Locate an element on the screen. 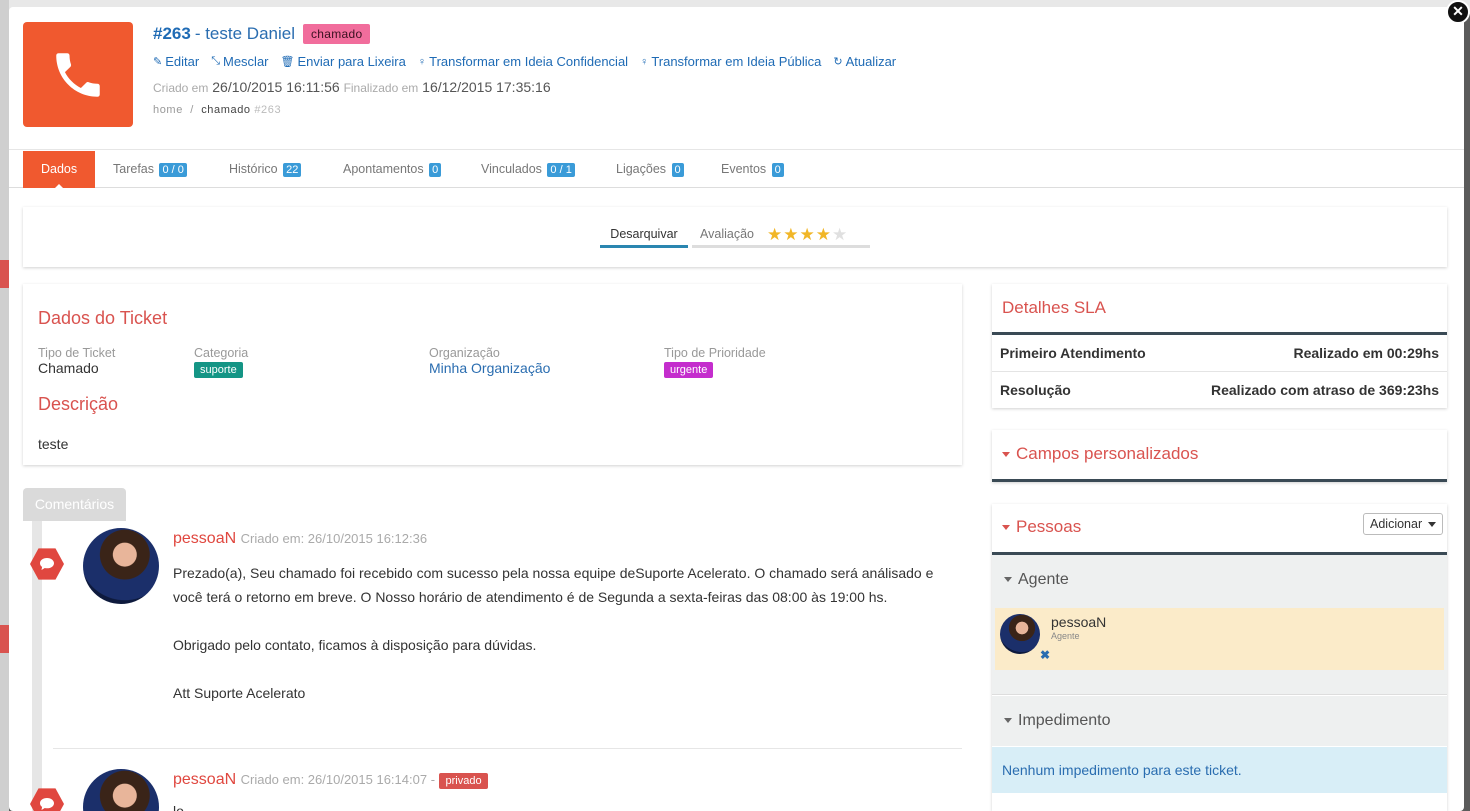 Image resolution: width=1470 pixels, height=811 pixels. idea-public-button: ♀ Transformar em Ideia Pública is located at coordinates (730, 61).